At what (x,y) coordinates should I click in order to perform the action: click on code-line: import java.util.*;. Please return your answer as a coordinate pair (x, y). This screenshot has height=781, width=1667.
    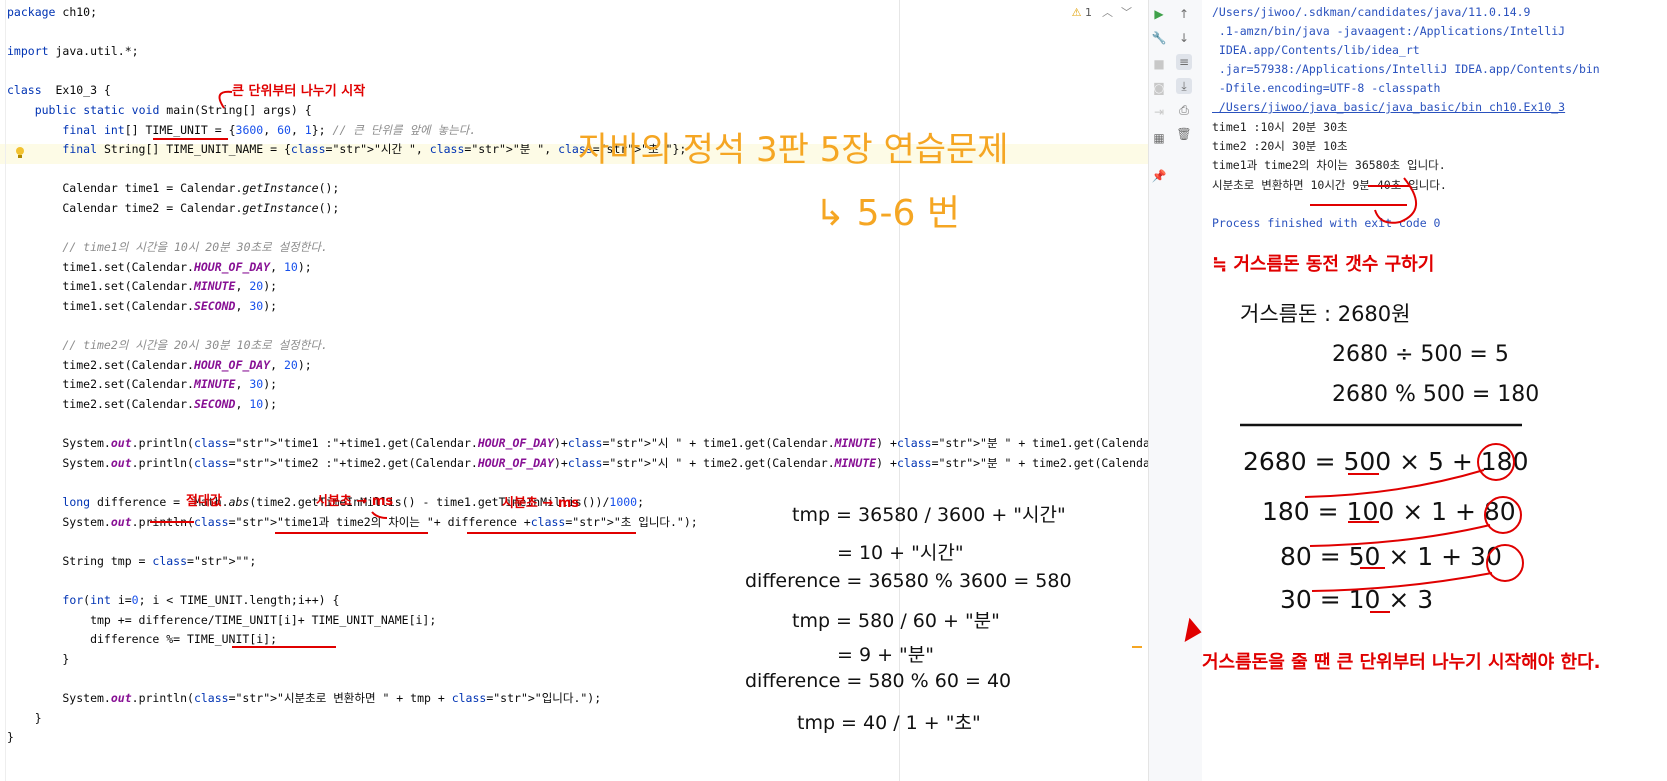
    Looking at the image, I should click on (73, 51).